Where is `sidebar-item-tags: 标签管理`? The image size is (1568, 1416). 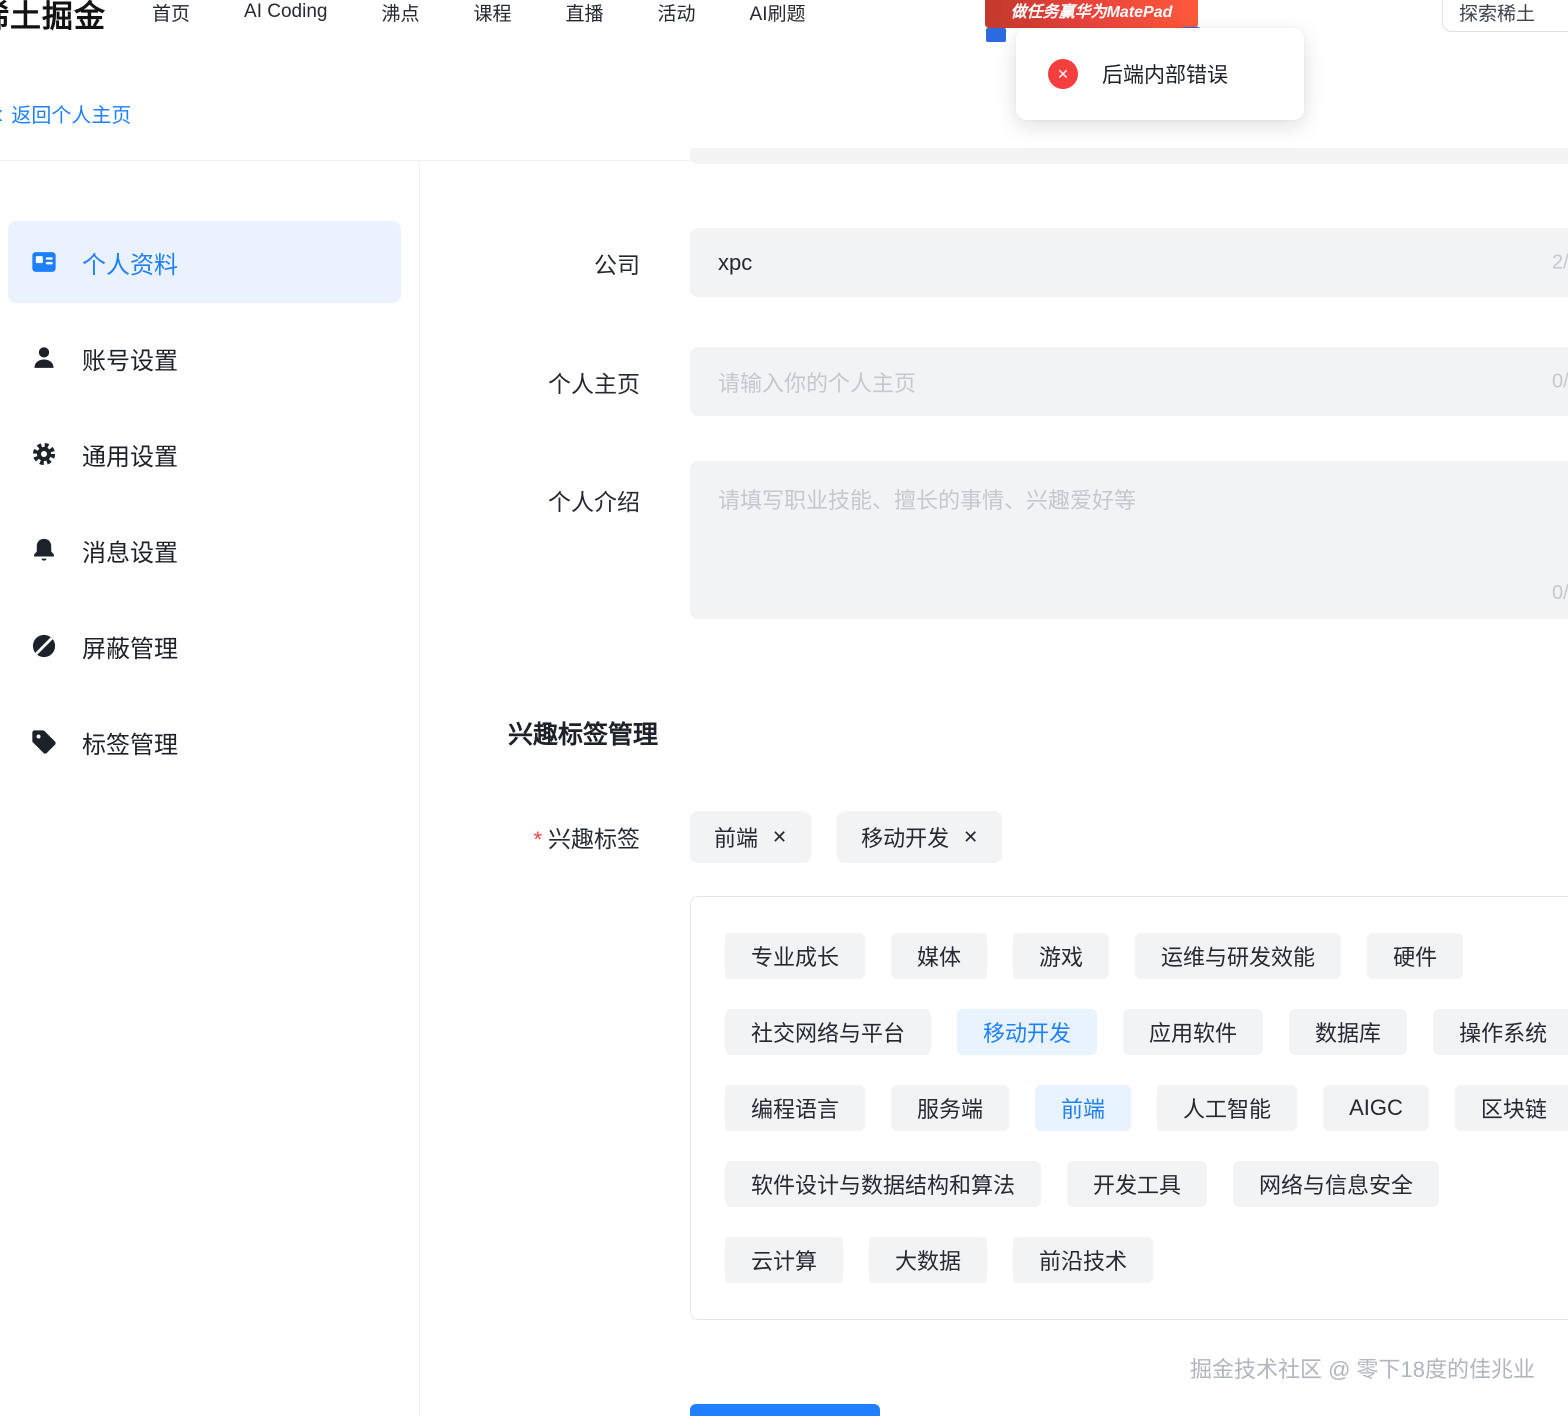 sidebar-item-tags: 标签管理 is located at coordinates (204, 742).